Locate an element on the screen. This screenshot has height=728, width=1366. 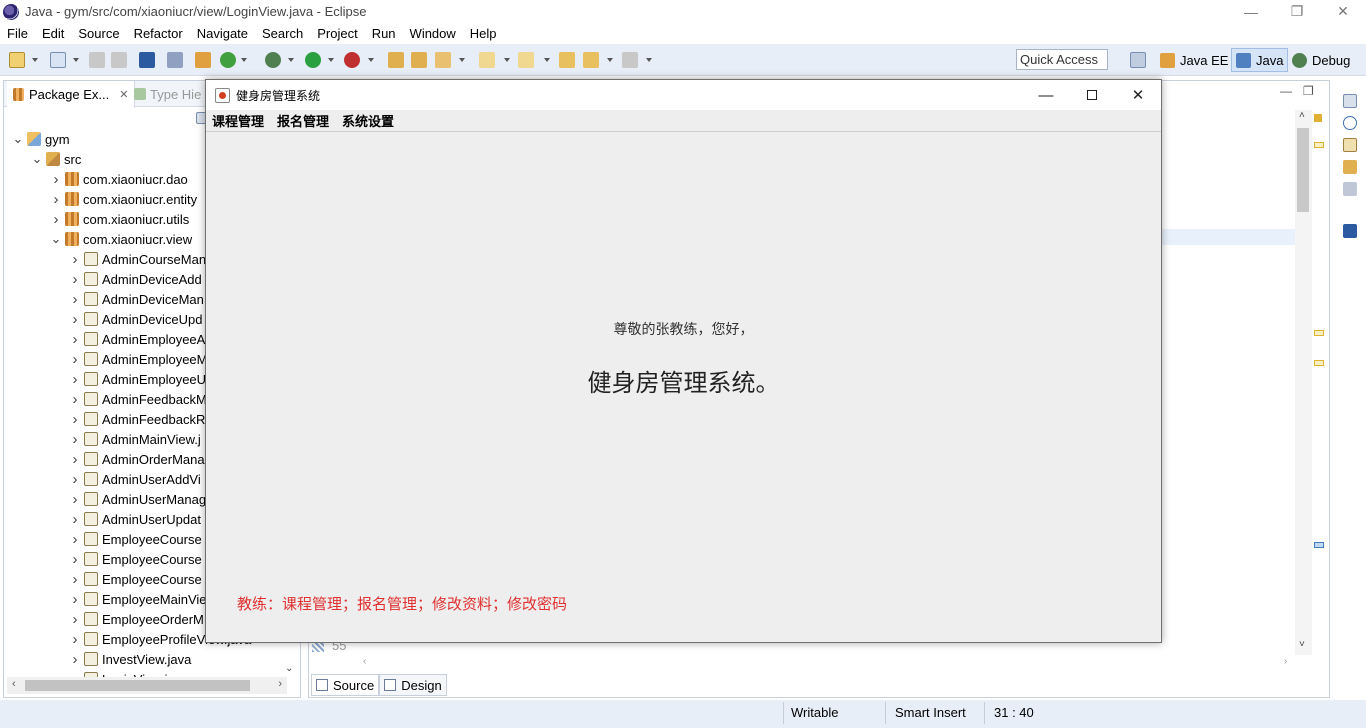
gym-close-button: ✕ is located at coordinates (1138, 95).